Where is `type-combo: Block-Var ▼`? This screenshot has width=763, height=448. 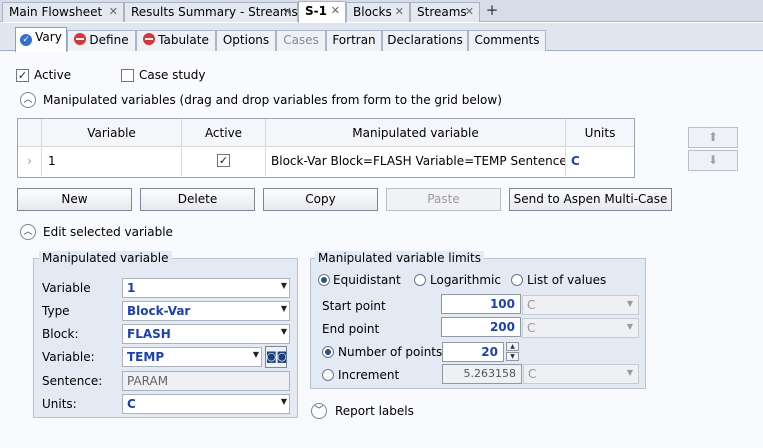 type-combo: Block-Var ▼ is located at coordinates (206, 311).